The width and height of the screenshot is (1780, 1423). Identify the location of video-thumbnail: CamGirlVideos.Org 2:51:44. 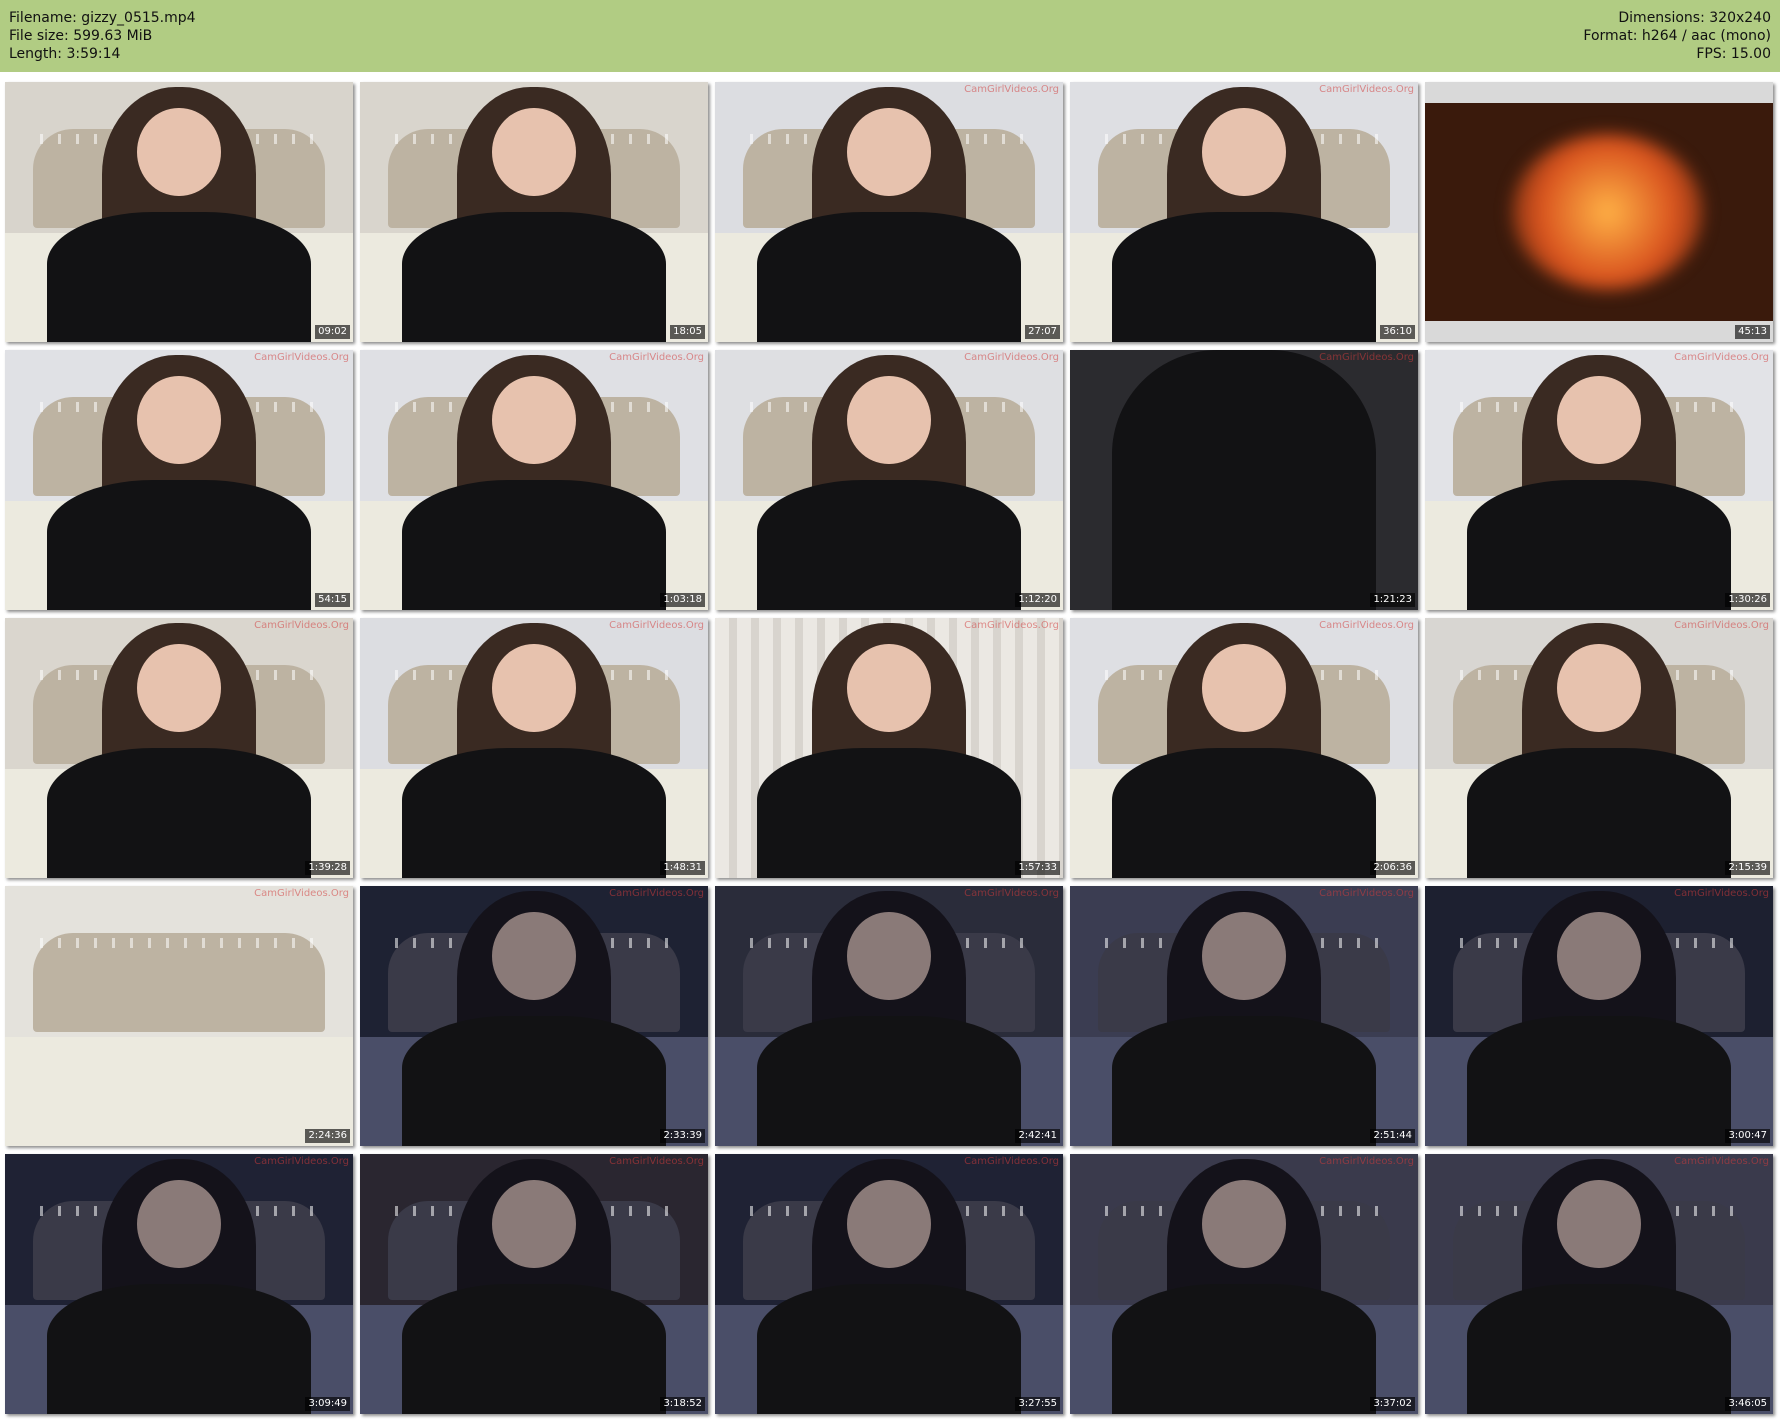
(1244, 1016).